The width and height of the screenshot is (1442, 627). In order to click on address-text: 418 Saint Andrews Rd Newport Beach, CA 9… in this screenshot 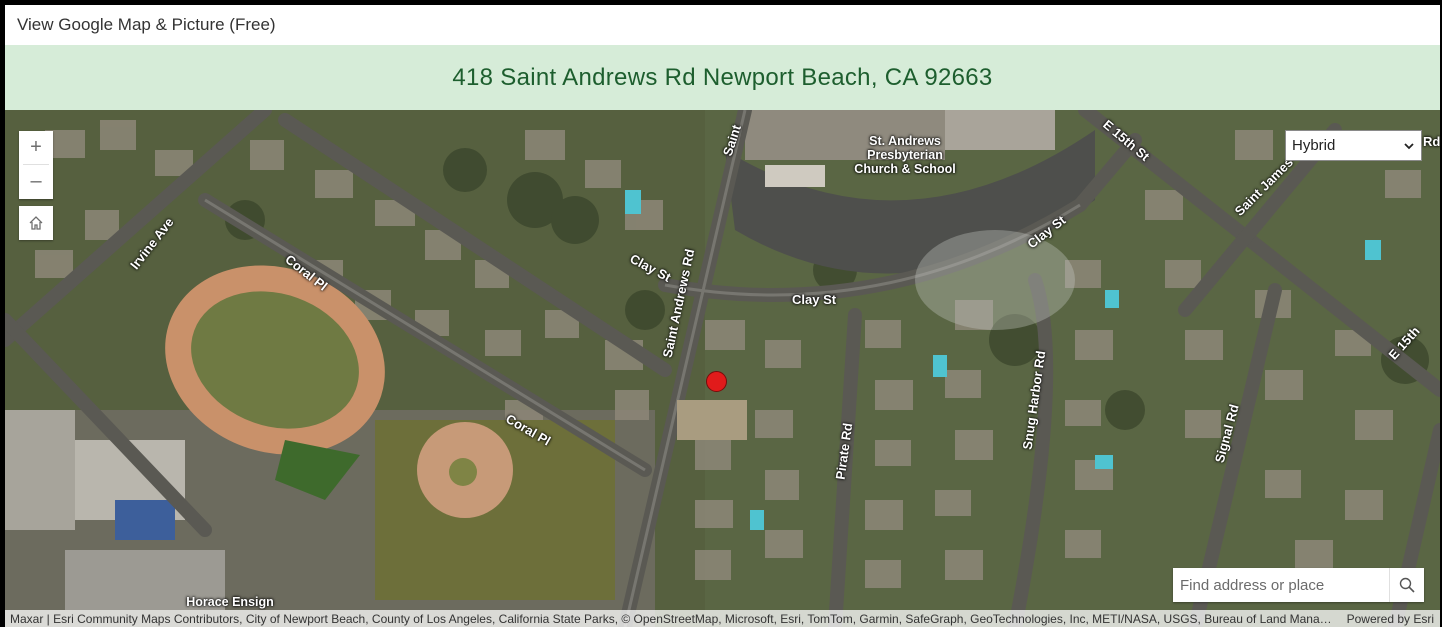, I will do `click(722, 77)`.